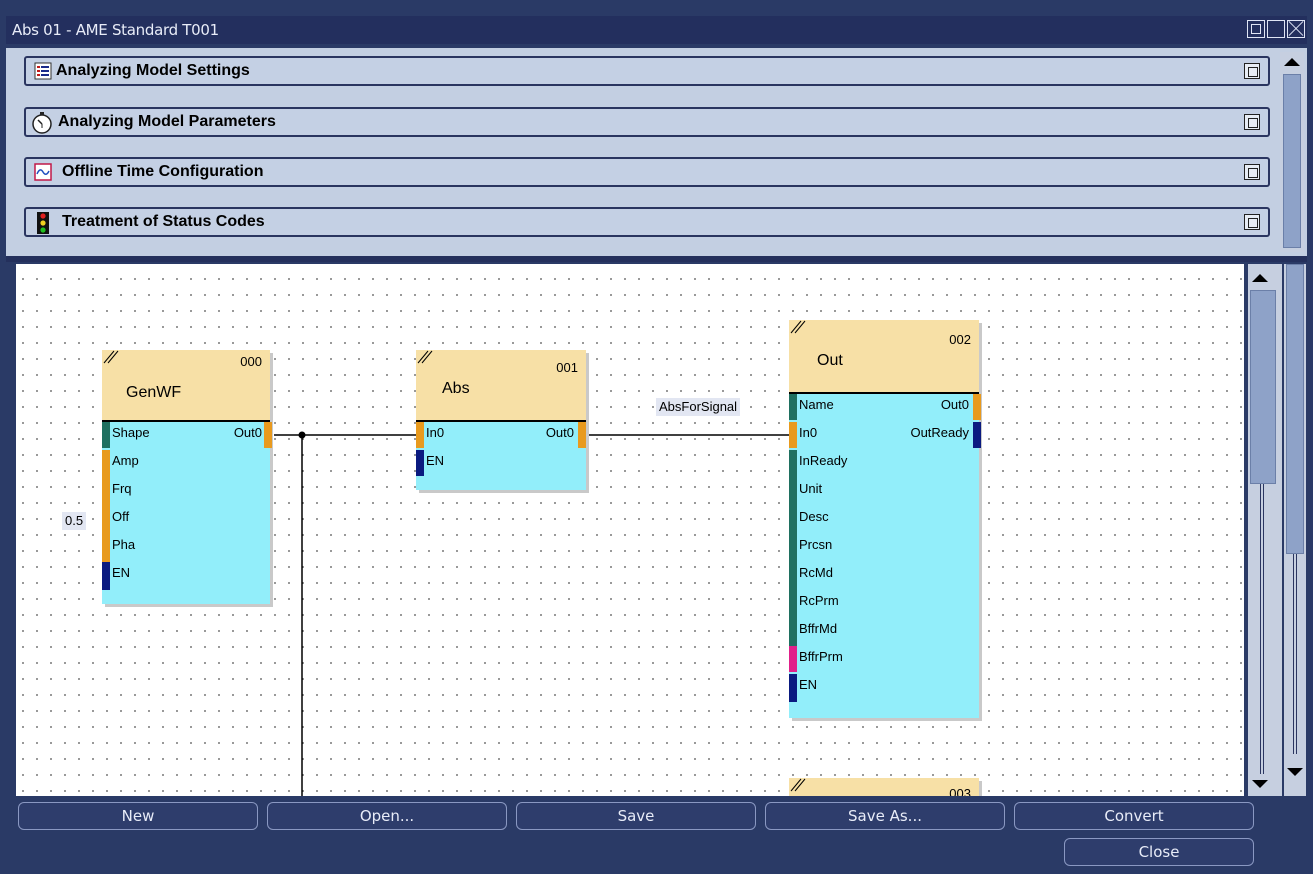 This screenshot has height=874, width=1313. I want to click on list-settings-icon, so click(43, 71).